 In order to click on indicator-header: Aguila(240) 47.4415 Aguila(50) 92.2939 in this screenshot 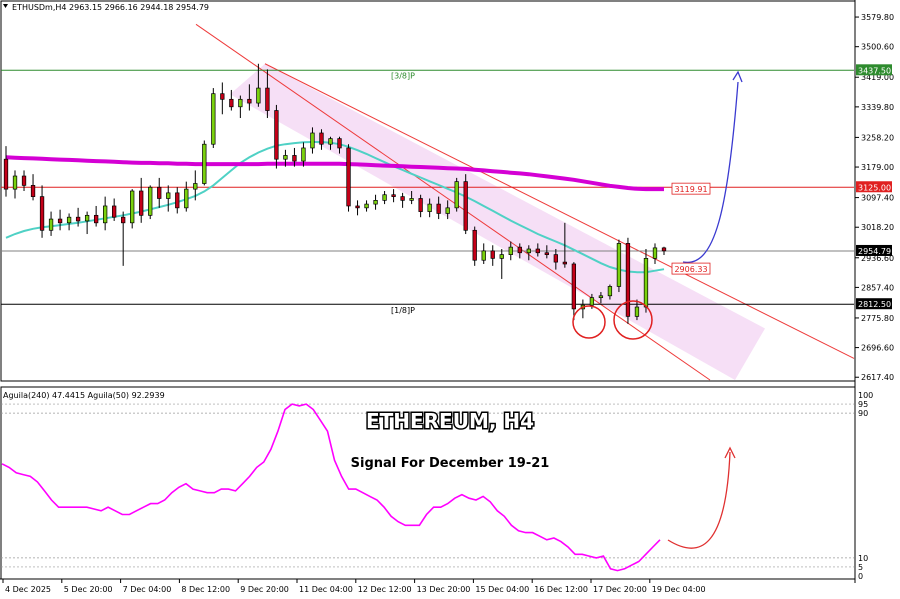, I will do `click(84, 395)`.